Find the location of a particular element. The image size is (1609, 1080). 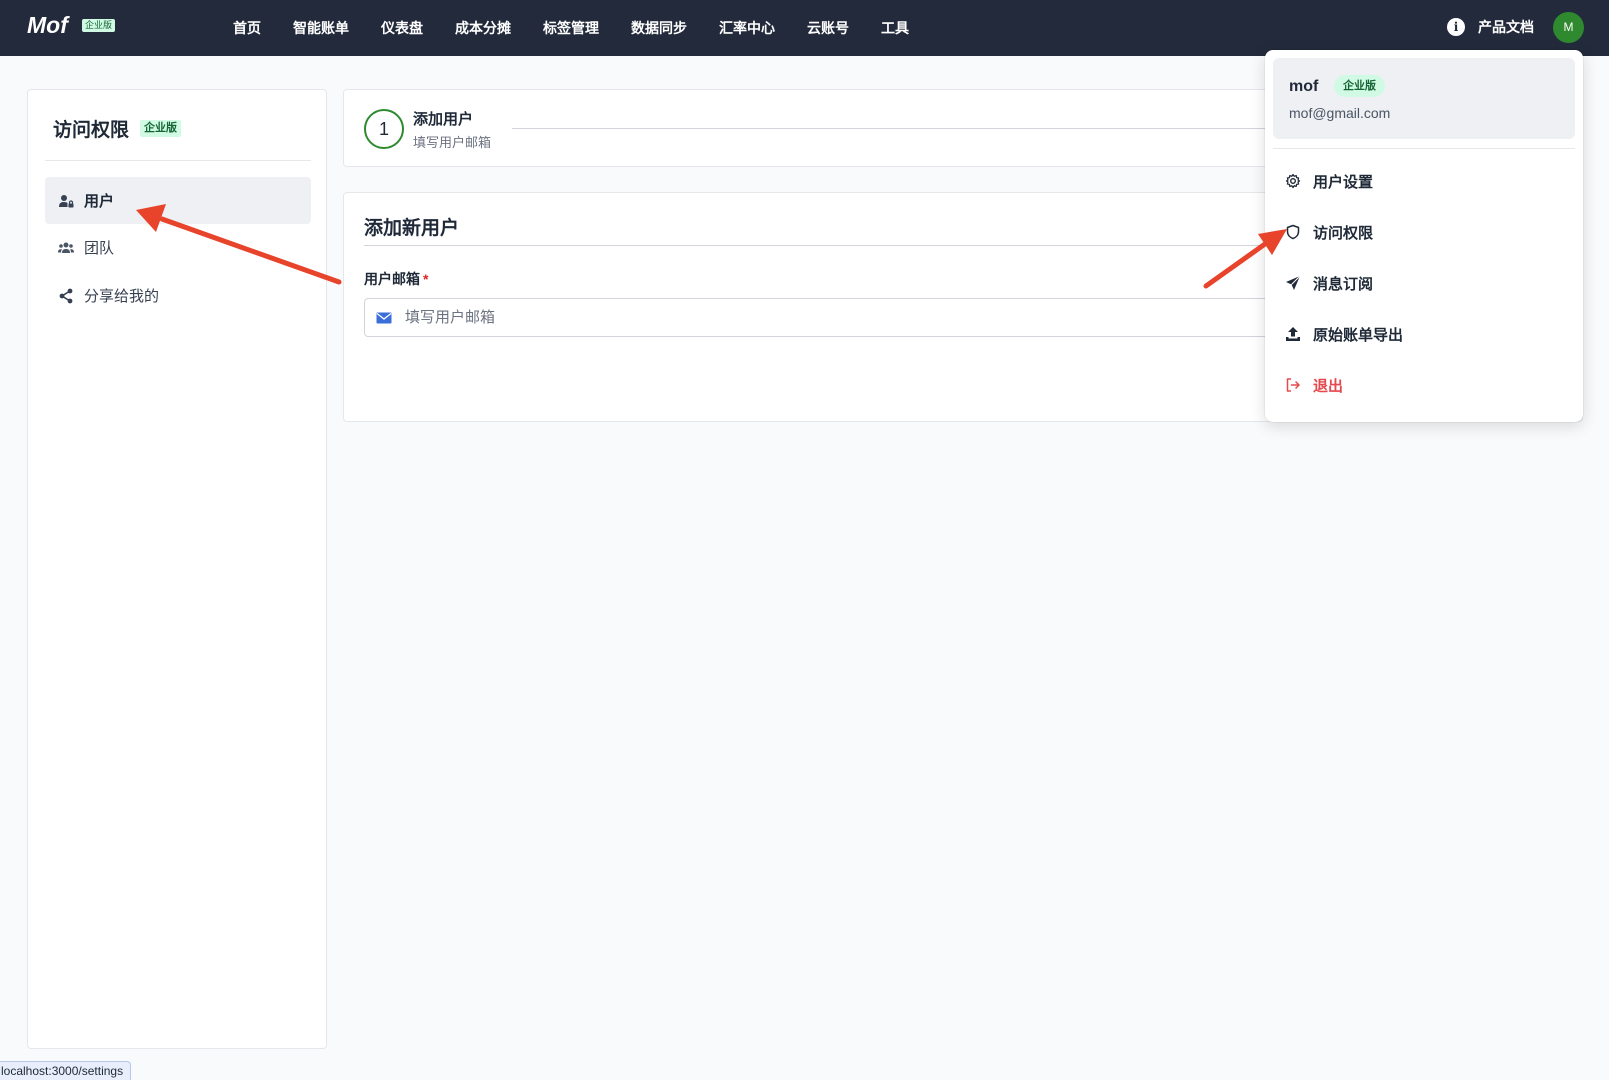

sidebar-item-users: 用户 is located at coordinates (178, 200).